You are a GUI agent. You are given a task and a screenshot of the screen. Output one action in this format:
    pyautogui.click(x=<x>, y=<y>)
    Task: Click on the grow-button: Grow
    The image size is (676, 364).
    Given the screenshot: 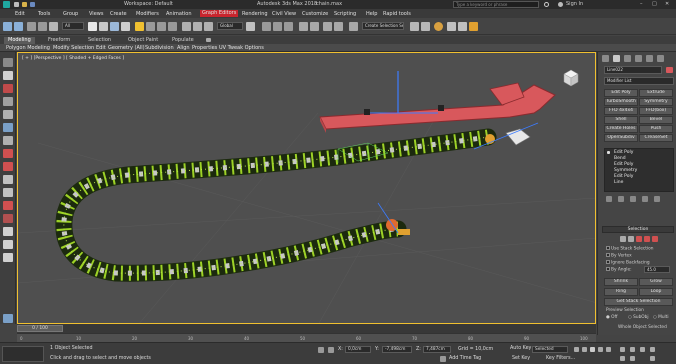 What is the action you would take?
    pyautogui.click(x=656, y=282)
    